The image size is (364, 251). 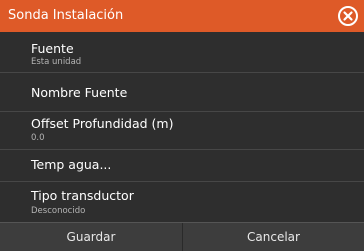 What do you see at coordinates (182, 16) in the screenshot?
I see `dialog-header: Sonda Instalación` at bounding box center [182, 16].